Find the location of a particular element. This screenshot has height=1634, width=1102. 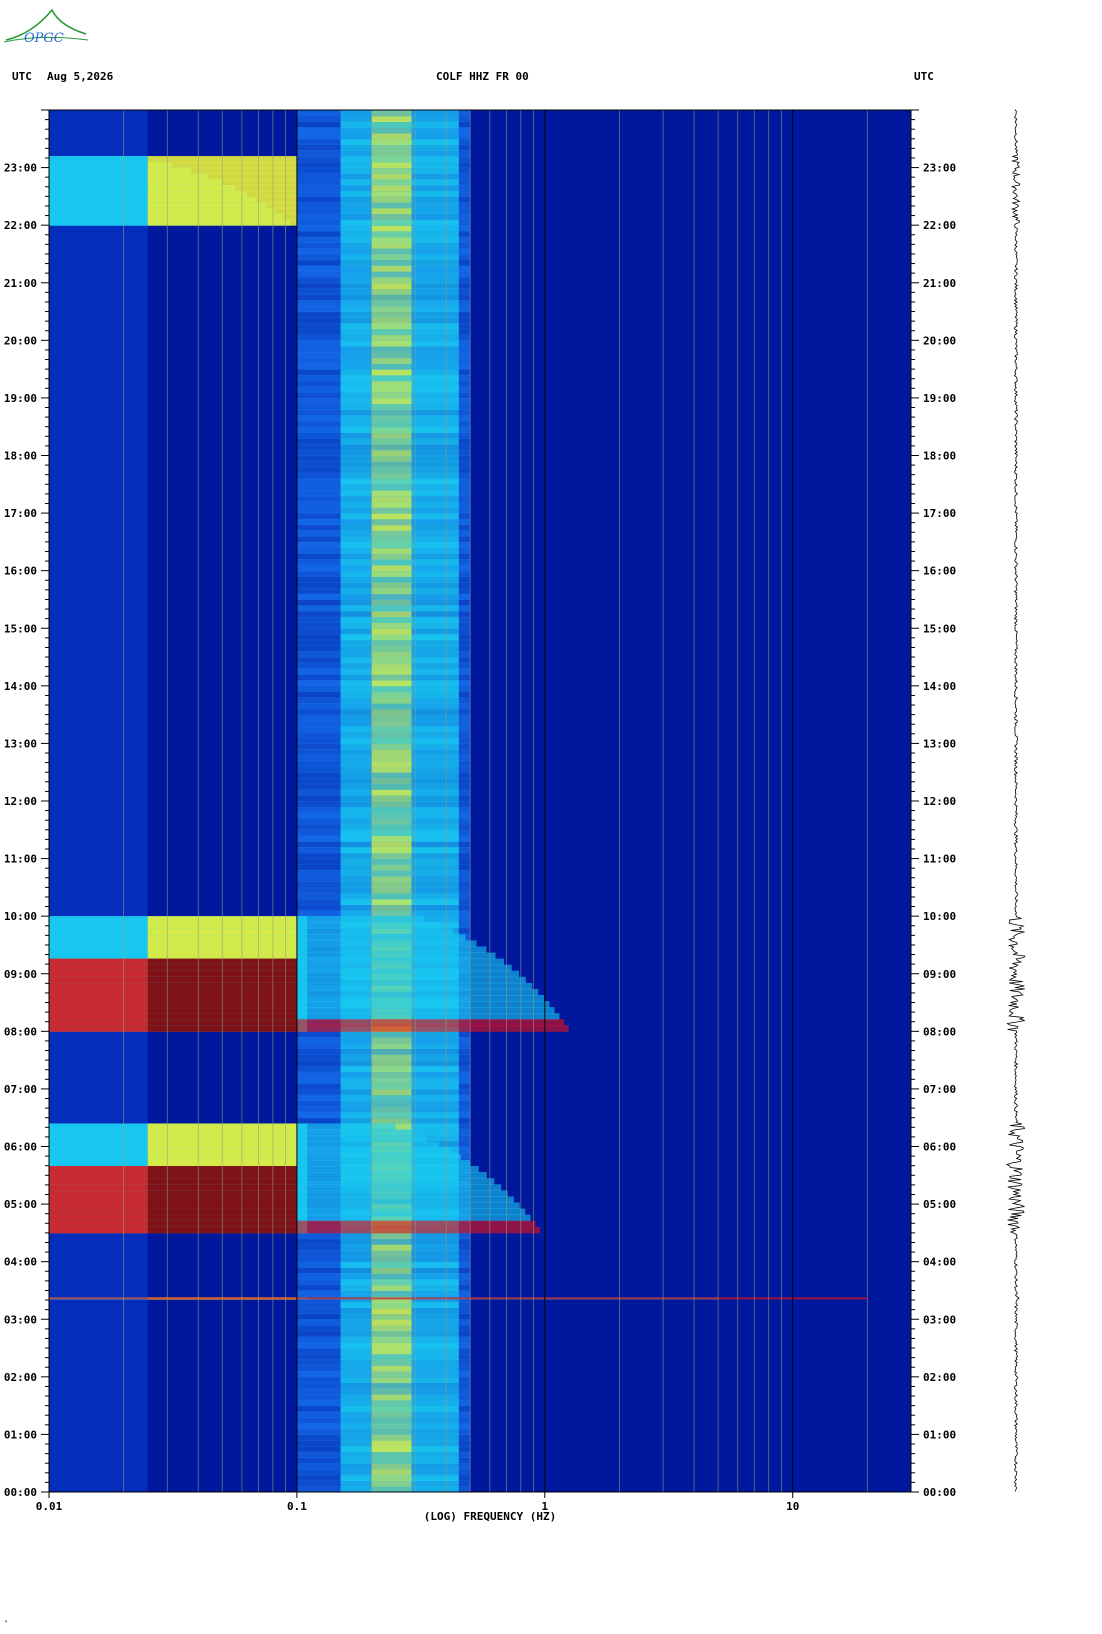

y-tick-label-right: 07:00 is located at coordinates (939, 1089).